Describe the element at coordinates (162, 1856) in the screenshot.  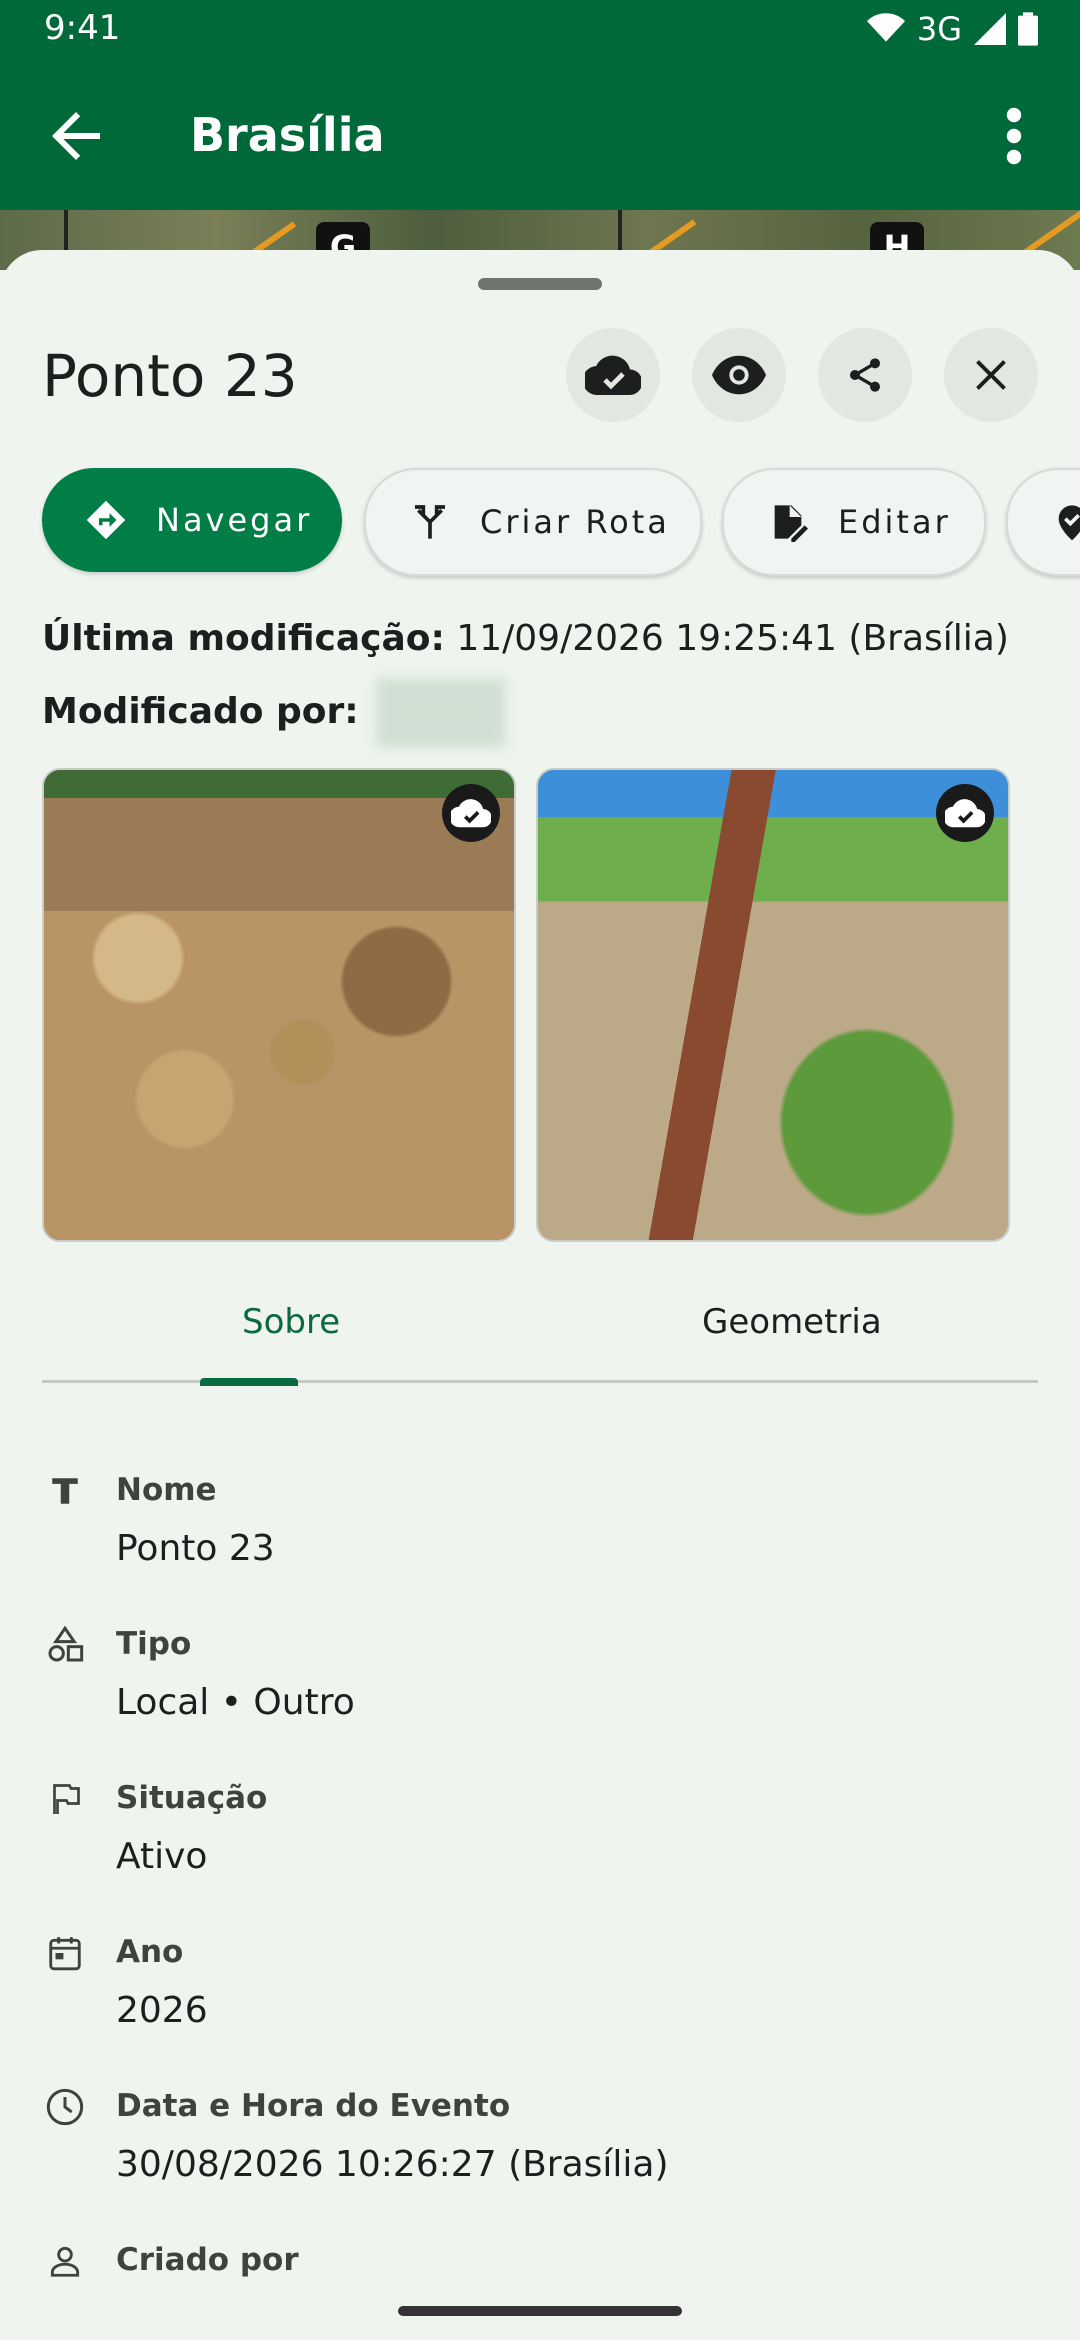
I see `field-value: Ativo` at that location.